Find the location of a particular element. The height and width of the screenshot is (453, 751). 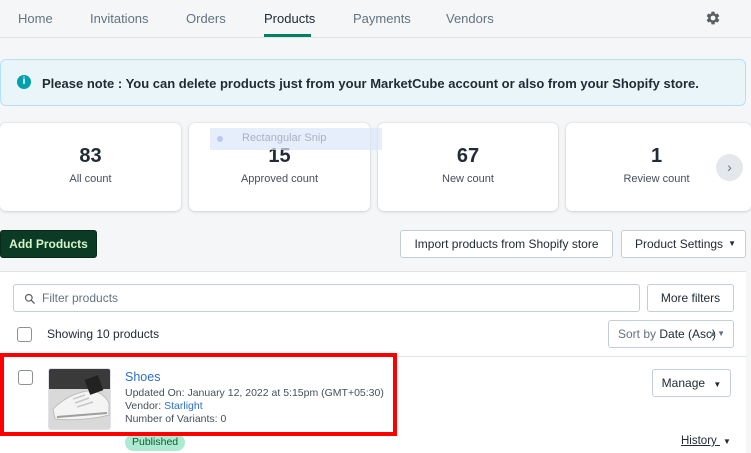

snip-dot is located at coordinates (220, 139).